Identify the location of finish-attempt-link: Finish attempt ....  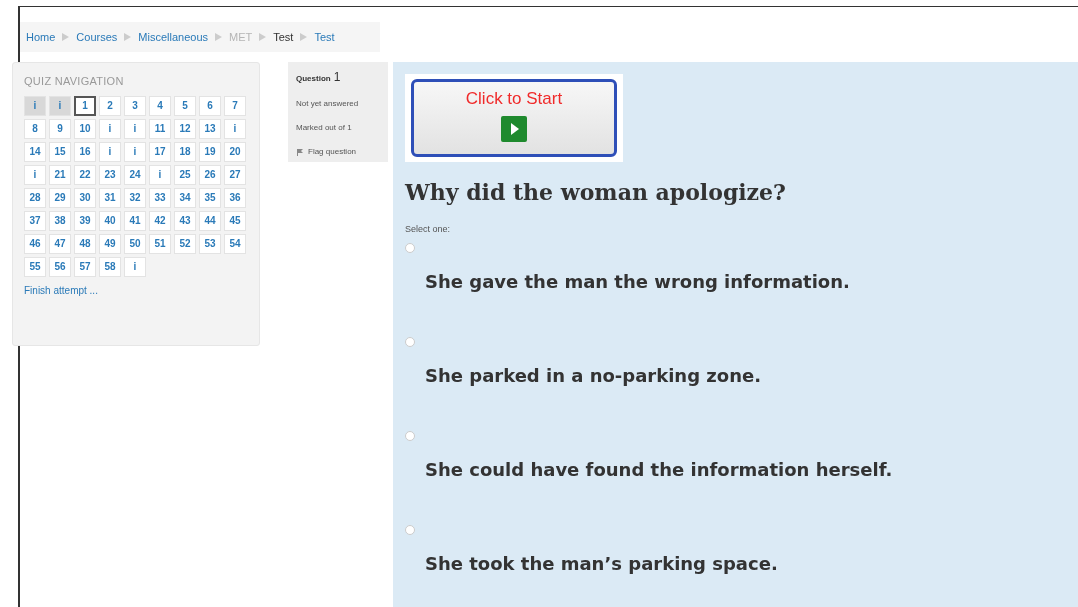
(61, 290).